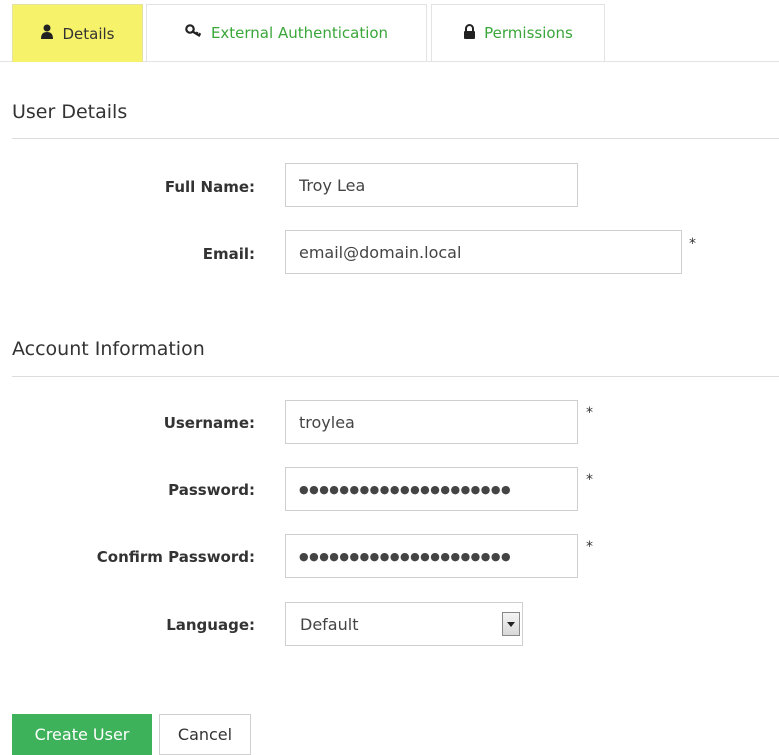 The height and width of the screenshot is (755, 779). Describe the element at coordinates (483, 252) in the screenshot. I see `email-input` at that location.